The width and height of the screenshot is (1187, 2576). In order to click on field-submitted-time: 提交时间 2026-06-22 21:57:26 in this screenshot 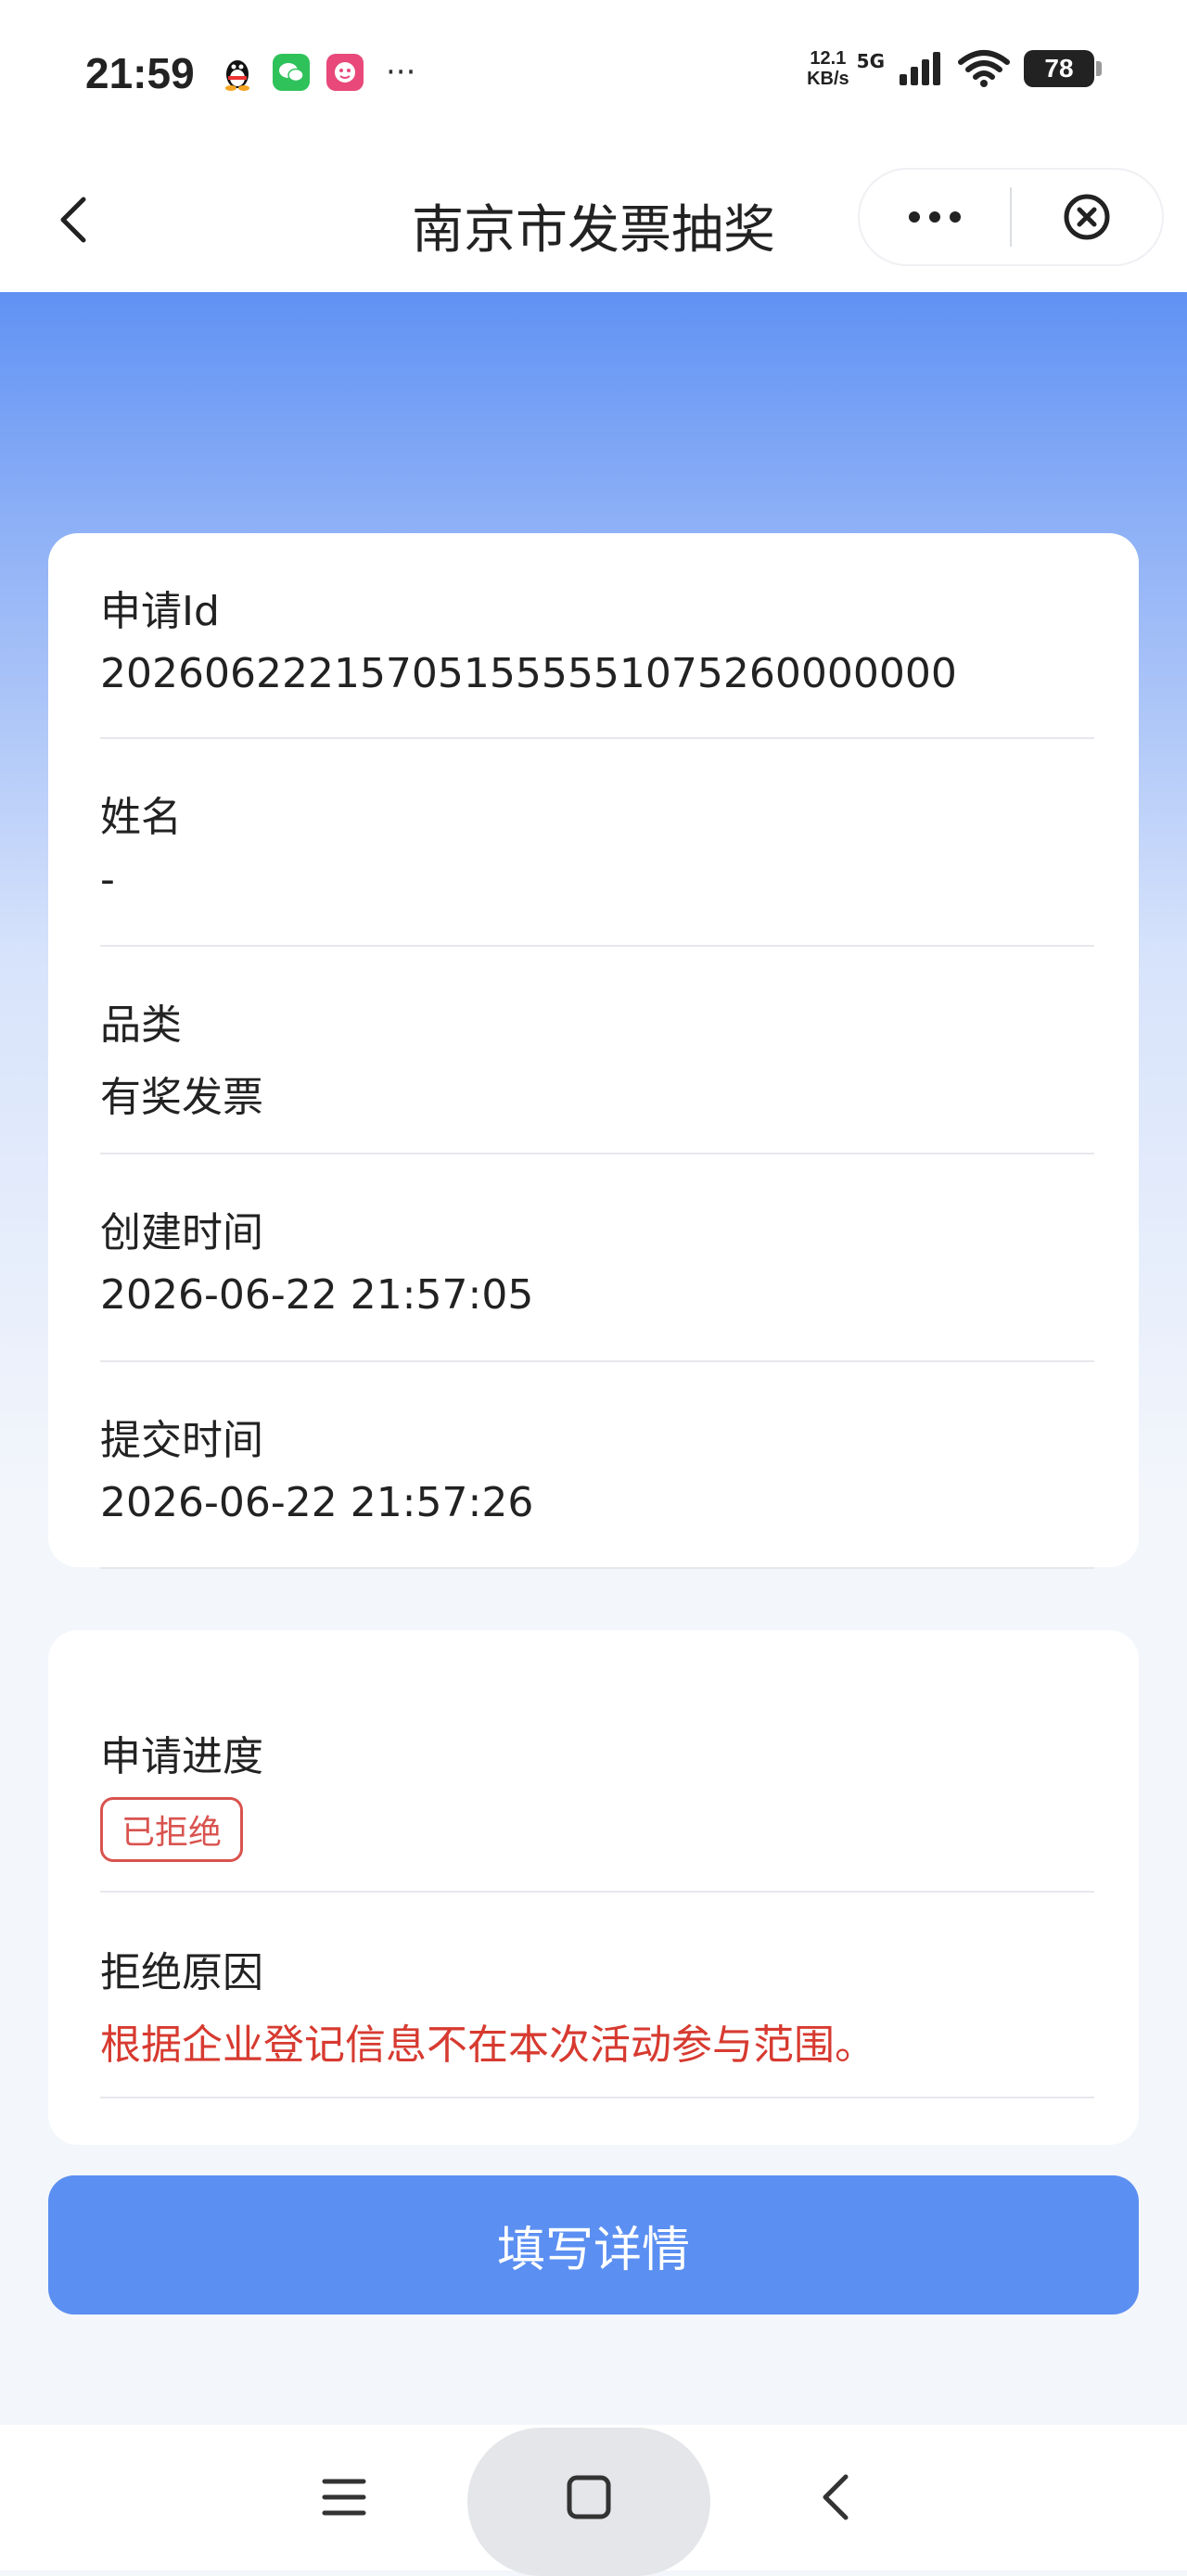, I will do `click(597, 1465)`.